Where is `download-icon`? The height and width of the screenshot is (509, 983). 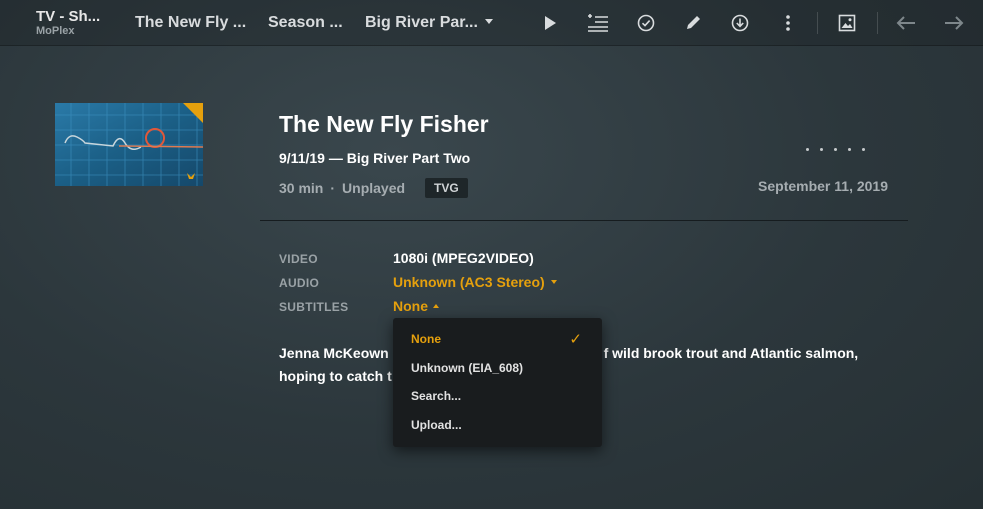
download-icon is located at coordinates (740, 23).